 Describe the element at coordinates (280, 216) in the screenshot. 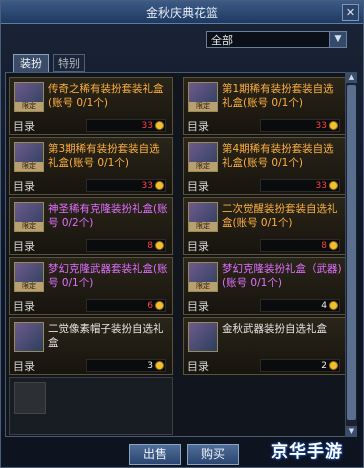

I see `item-name: 二次觉醒装扮套装自选礼盒(账号 0/1个)` at that location.